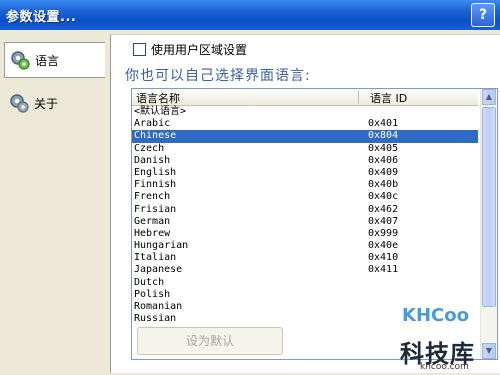 This screenshot has width=500, height=375. What do you see at coordinates (383, 136) in the screenshot?
I see `language-id: 0x804` at bounding box center [383, 136].